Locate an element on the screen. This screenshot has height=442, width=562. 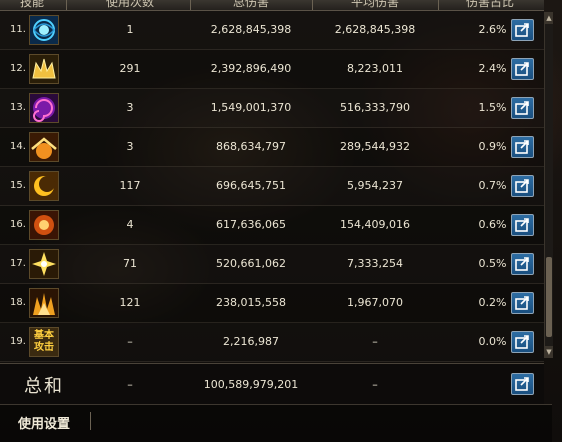
table-row: 15. 117 696,645,751 5,954,237 0.7 % is located at coordinates (272, 186).